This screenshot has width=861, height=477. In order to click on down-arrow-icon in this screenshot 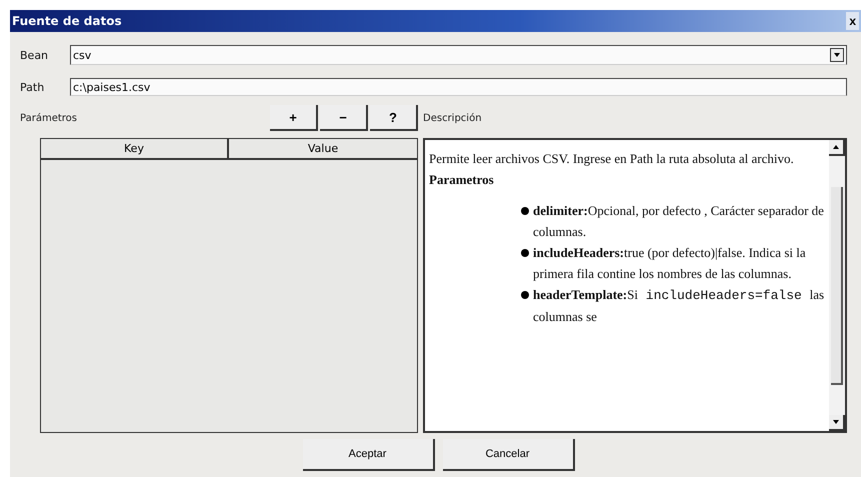, I will do `click(836, 422)`.